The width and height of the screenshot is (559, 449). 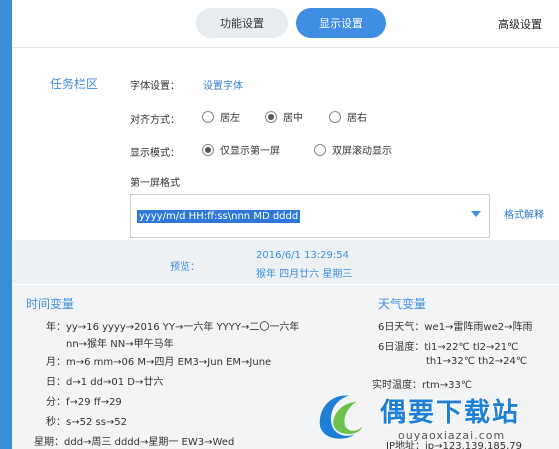 What do you see at coordinates (159, 362) in the screenshot?
I see `time-var-month: 月：m→6 mm→06 M→四月 EM3→Jun EM→June` at bounding box center [159, 362].